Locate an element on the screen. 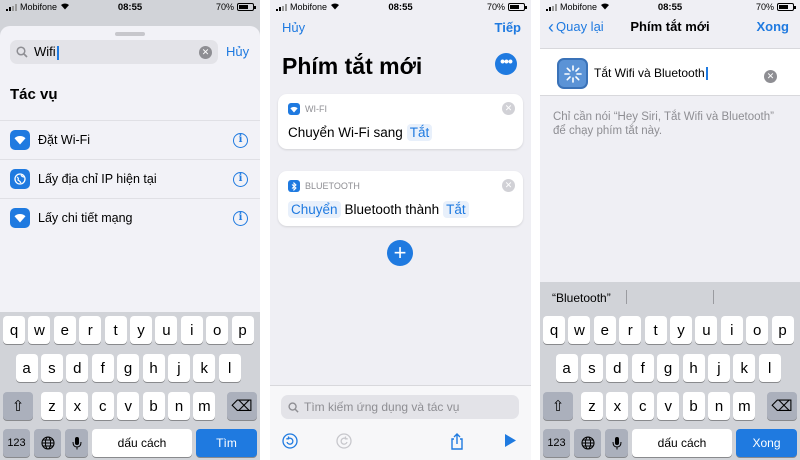  cancel-search-button: Hủy is located at coordinates (237, 51).